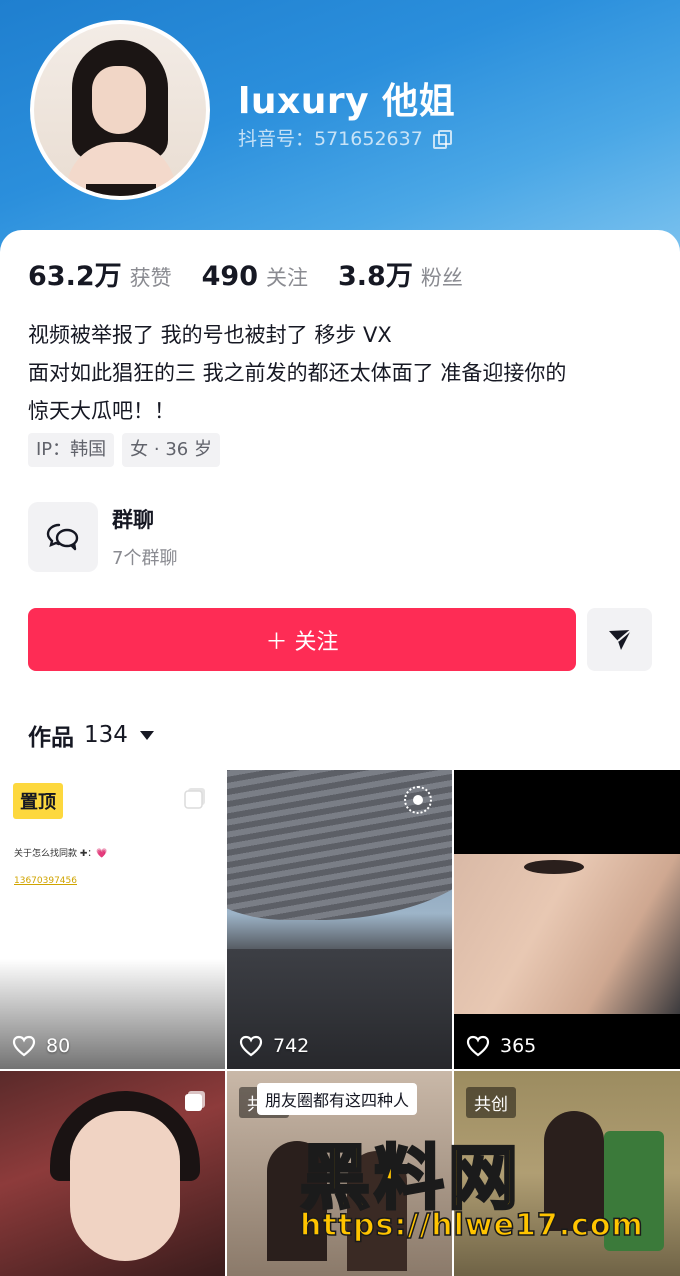 The image size is (680, 1276). I want to click on group-chat-icon, so click(63, 537).